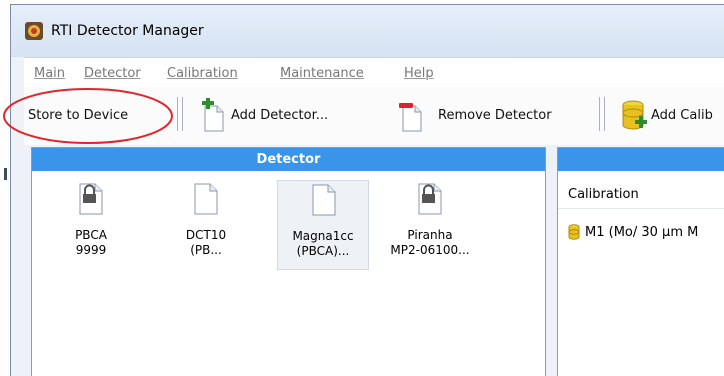 The height and width of the screenshot is (376, 724). Describe the element at coordinates (495, 115) in the screenshot. I see `remove-detector-label: Remove Detector` at that location.